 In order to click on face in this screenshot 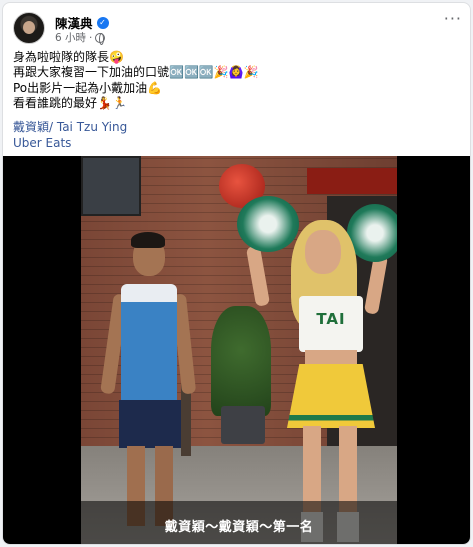, I will do `click(323, 252)`.